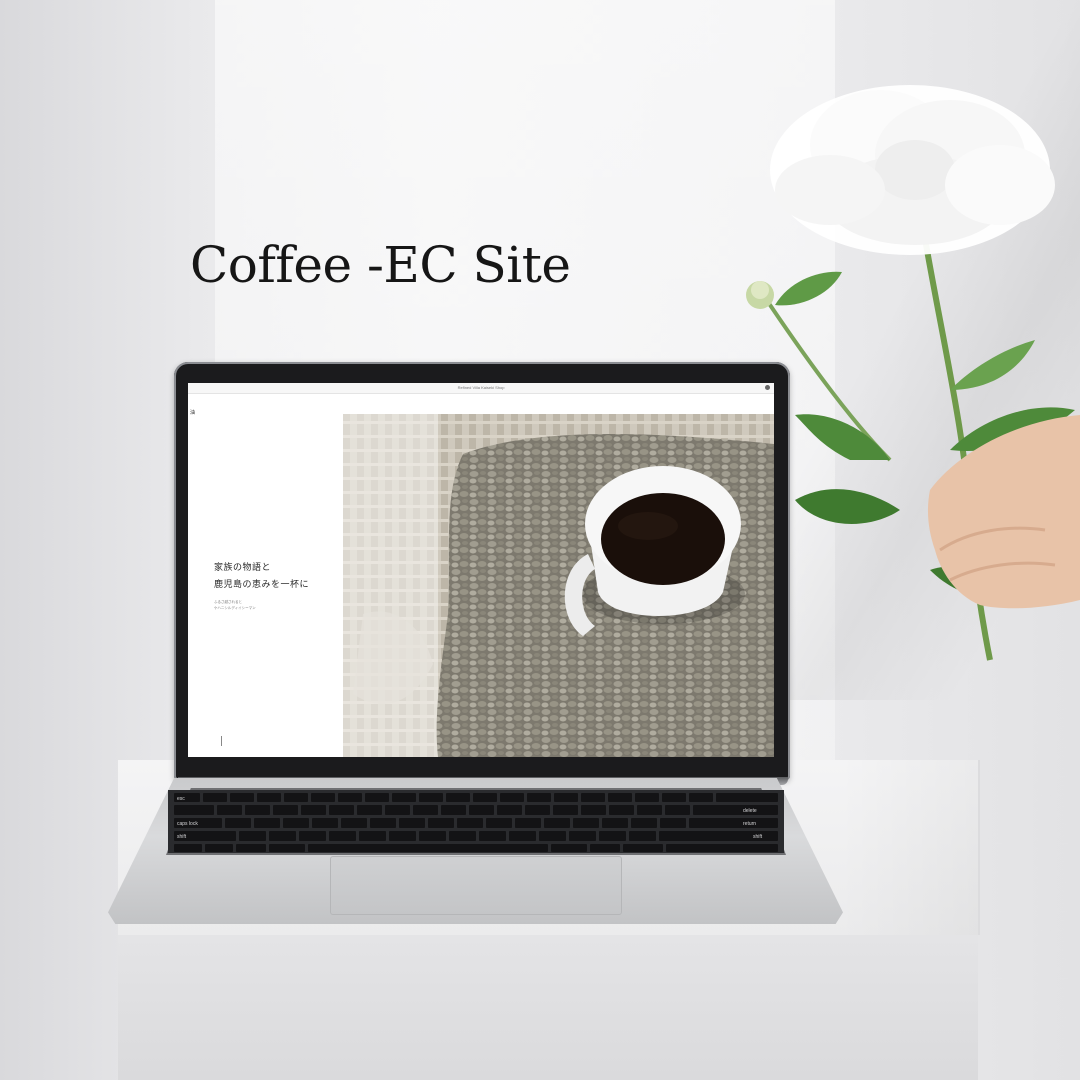 The image size is (1080, 1080). Describe the element at coordinates (760, 295) in the screenshot. I see `flower-bud` at that location.